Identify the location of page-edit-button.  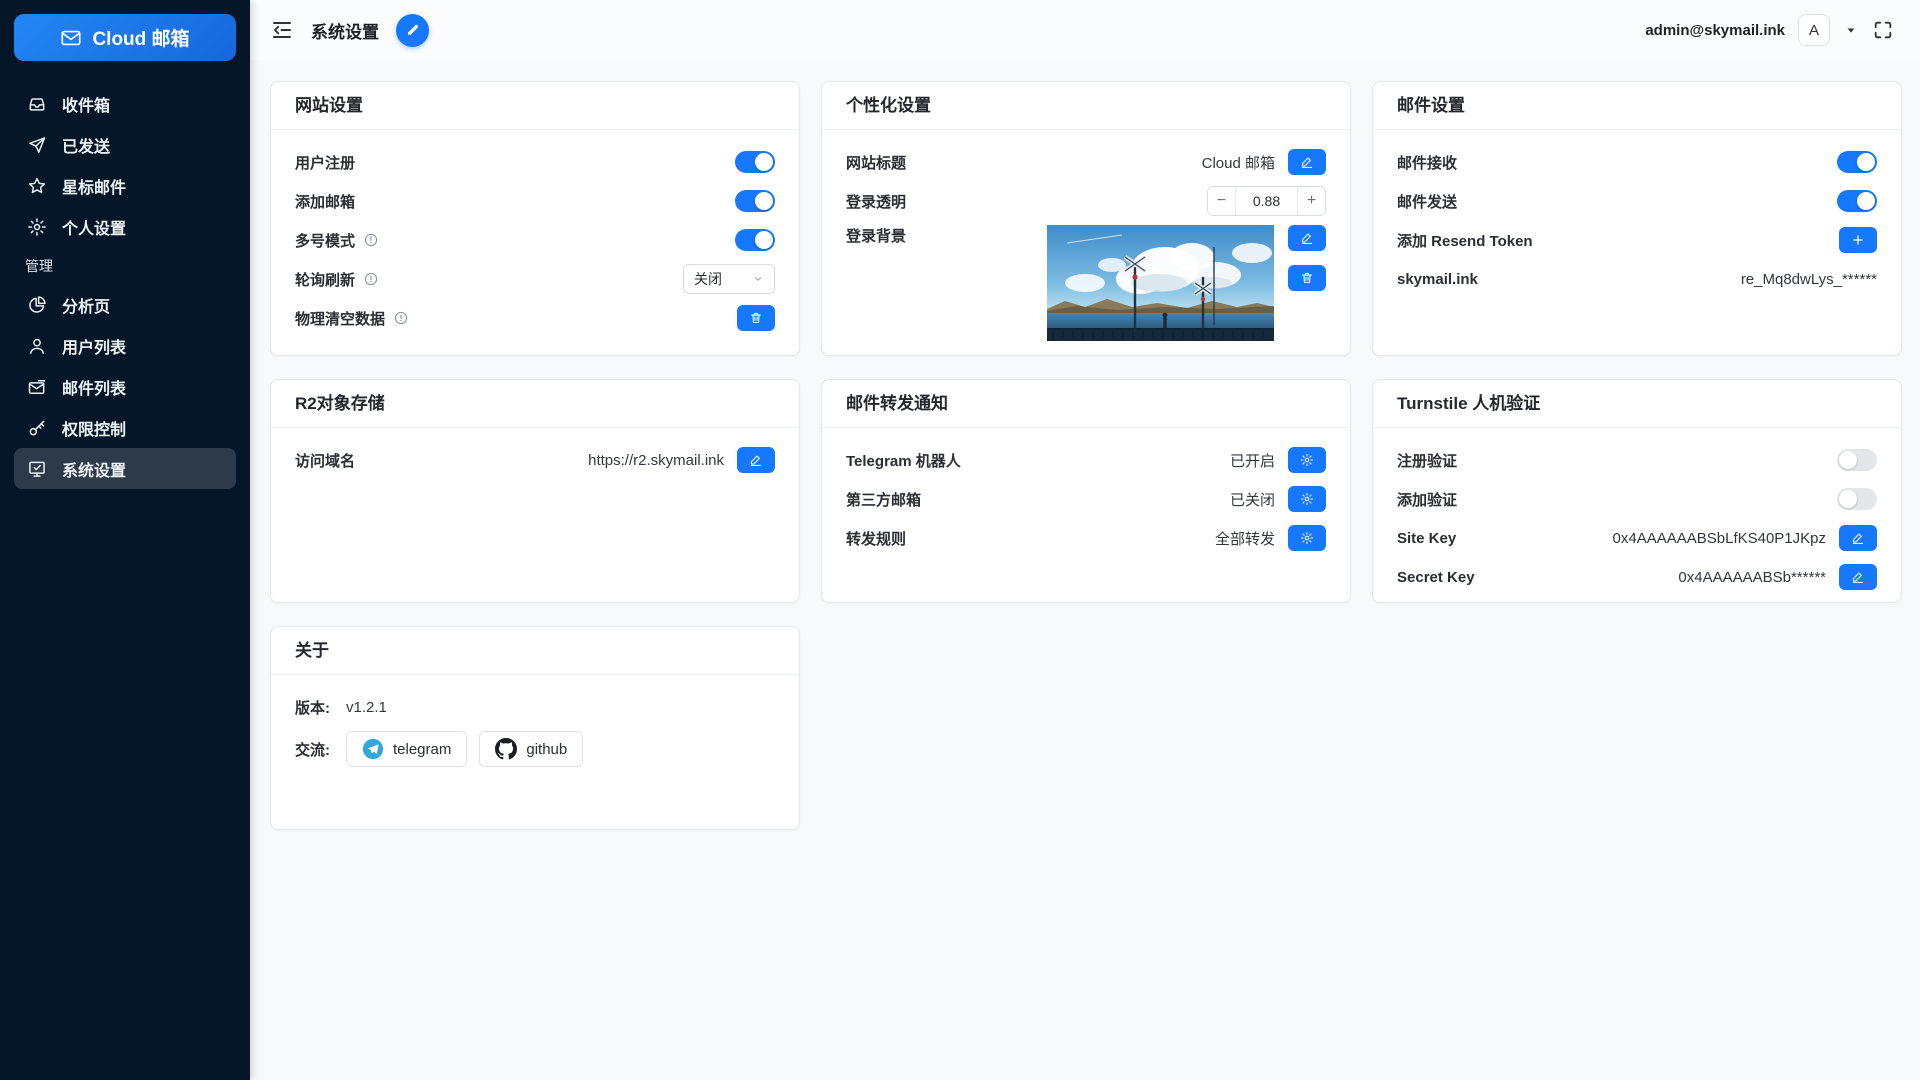
(412, 30).